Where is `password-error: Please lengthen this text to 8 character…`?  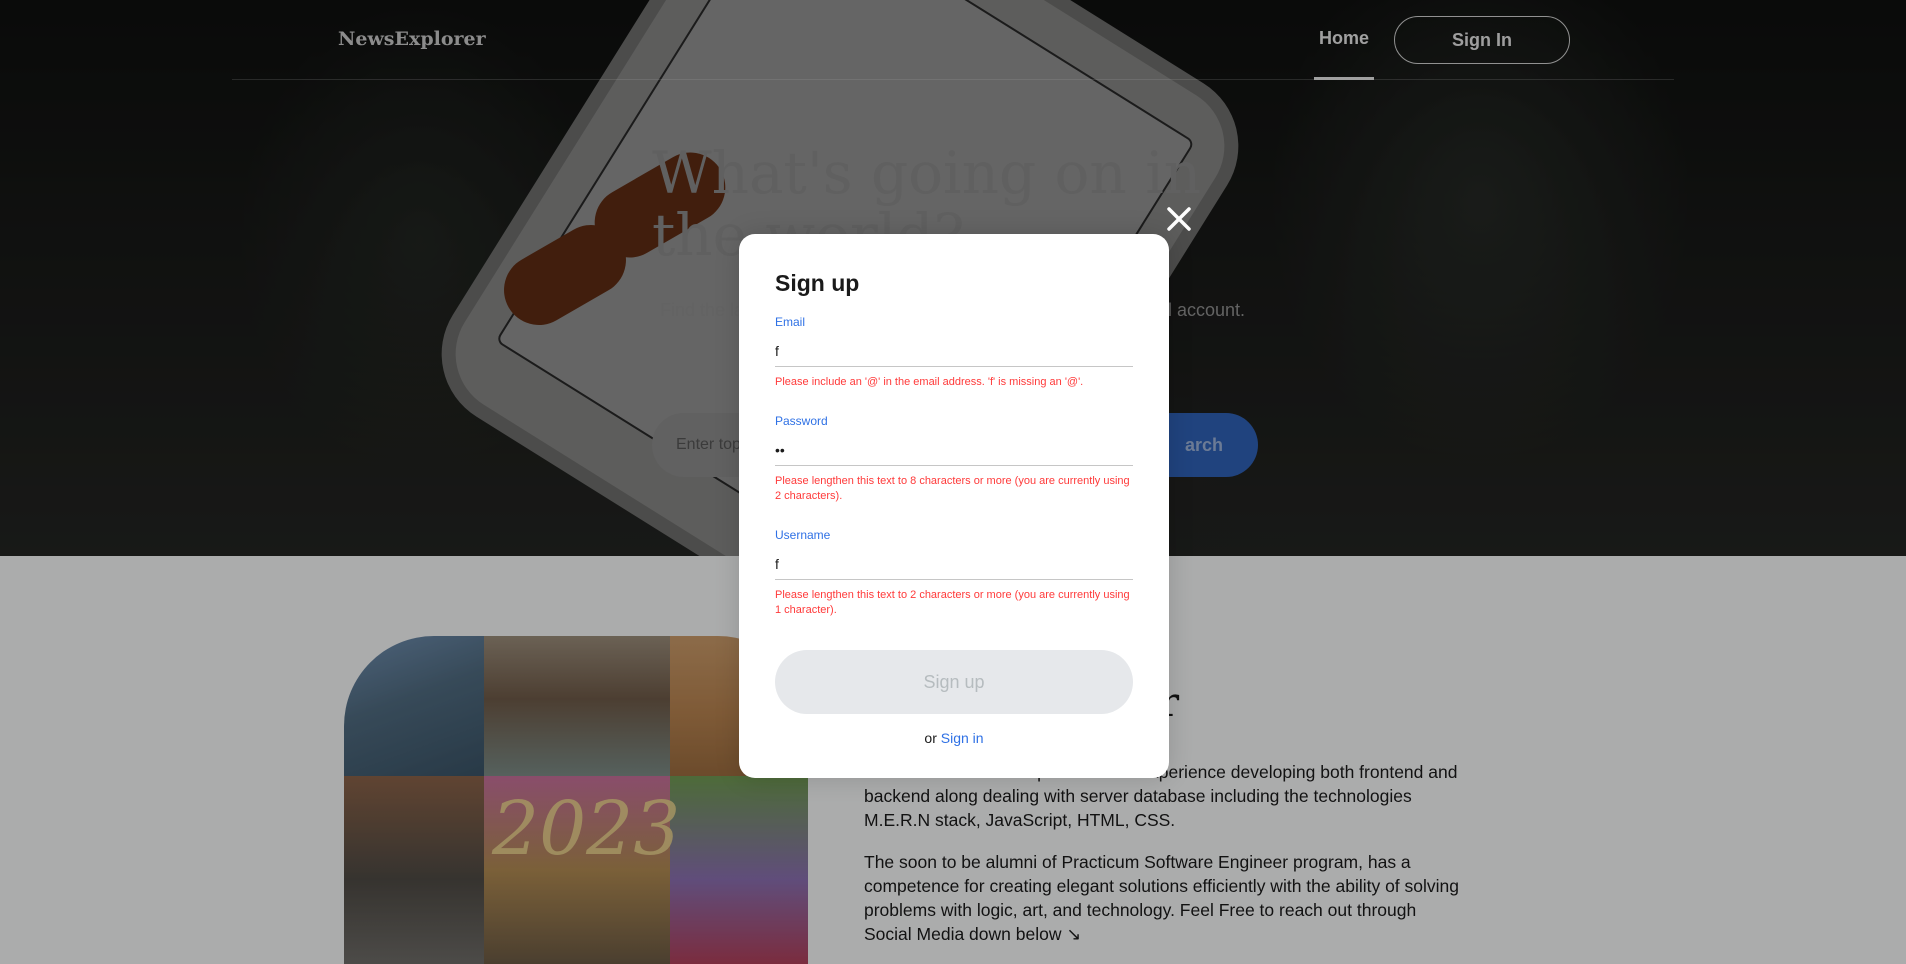 password-error: Please lengthen this text to 8 character… is located at coordinates (952, 488).